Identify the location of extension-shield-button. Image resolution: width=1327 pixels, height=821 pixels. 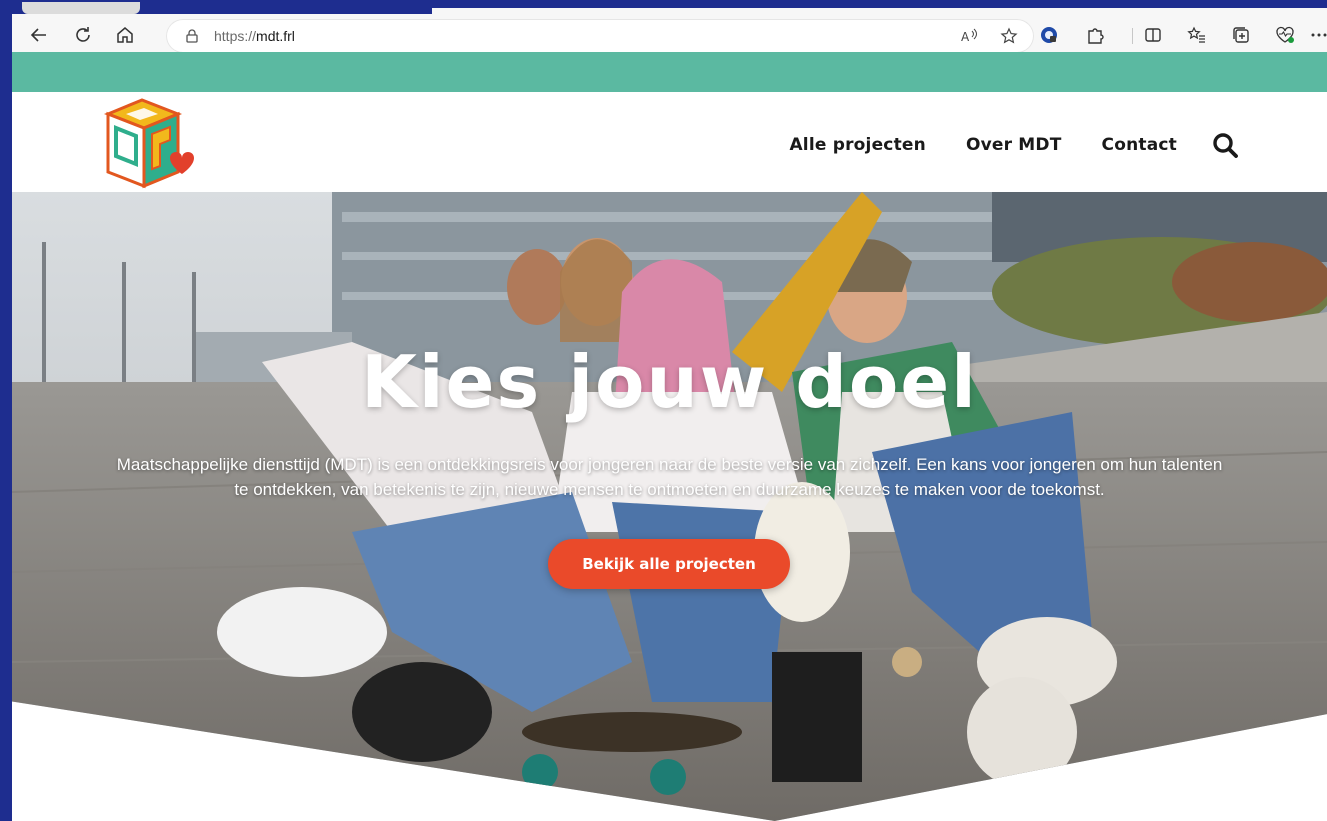
(1049, 35).